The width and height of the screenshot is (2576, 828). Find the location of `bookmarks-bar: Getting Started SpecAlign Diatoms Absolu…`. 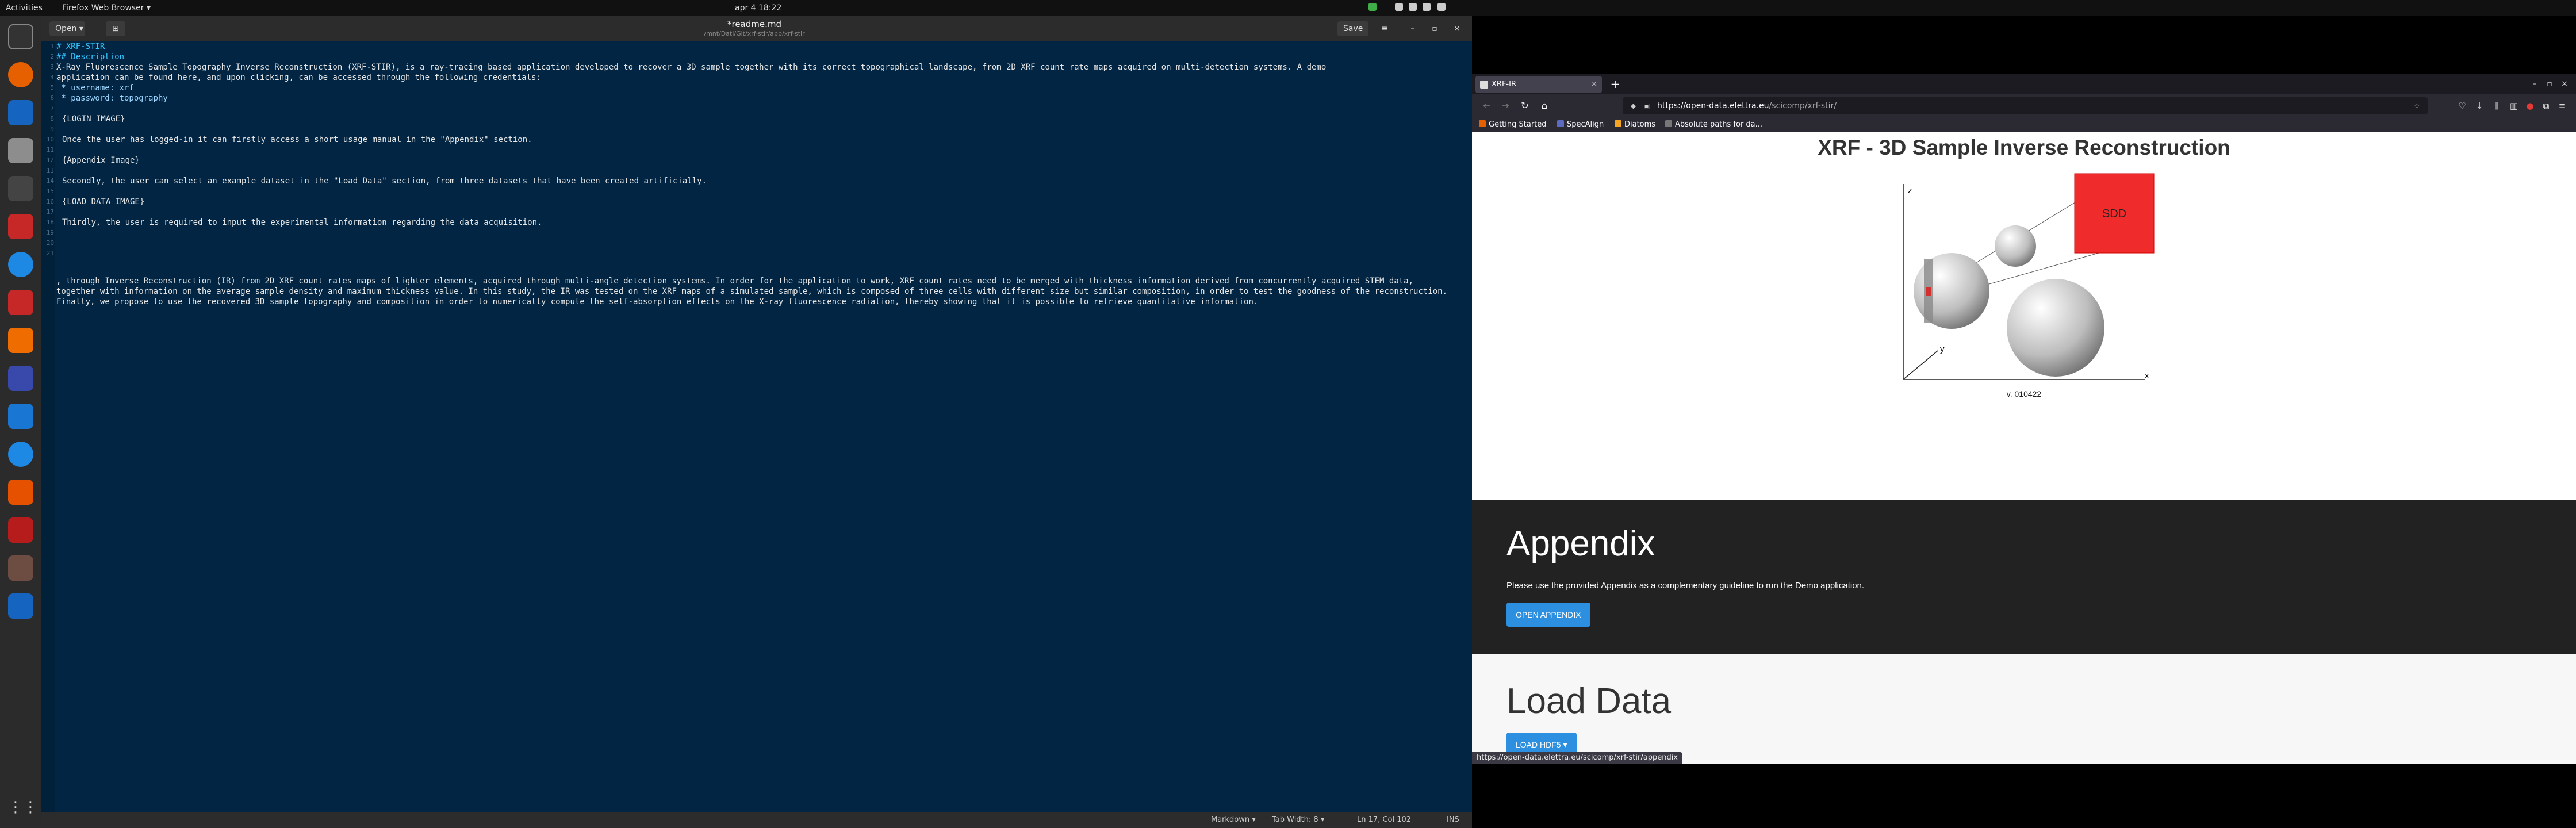

bookmarks-bar: Getting Started SpecAlign Diatoms Absolu… is located at coordinates (2024, 124).